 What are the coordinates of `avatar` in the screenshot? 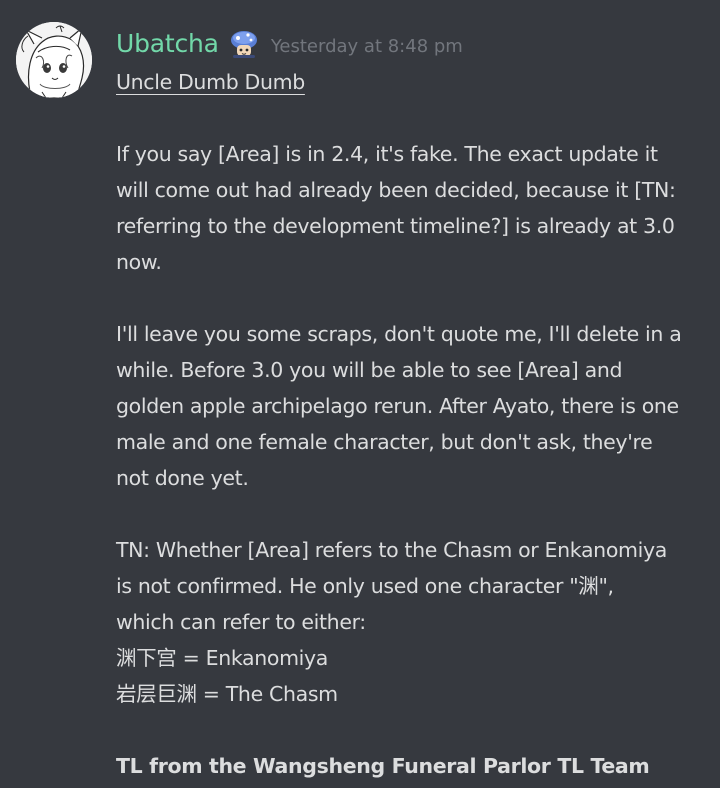 It's located at (54, 60).